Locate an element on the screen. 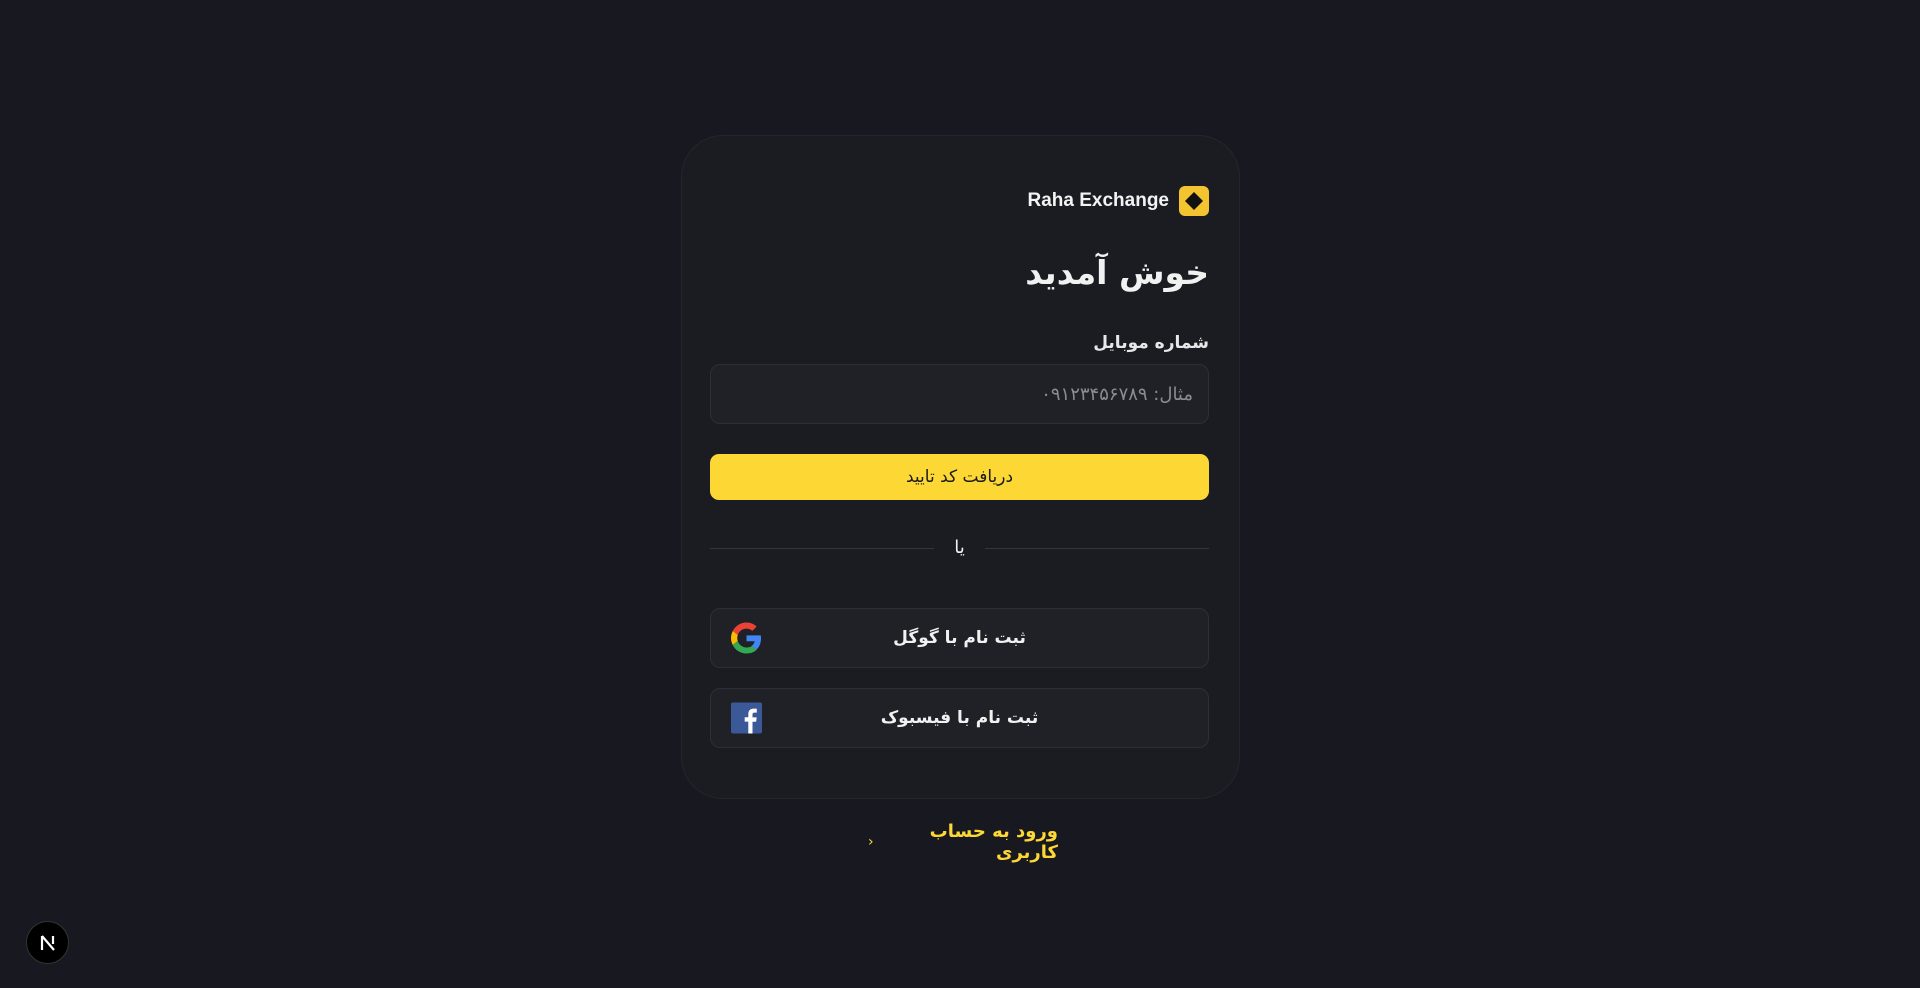 The image size is (1920, 988). phone-input is located at coordinates (959, 394).